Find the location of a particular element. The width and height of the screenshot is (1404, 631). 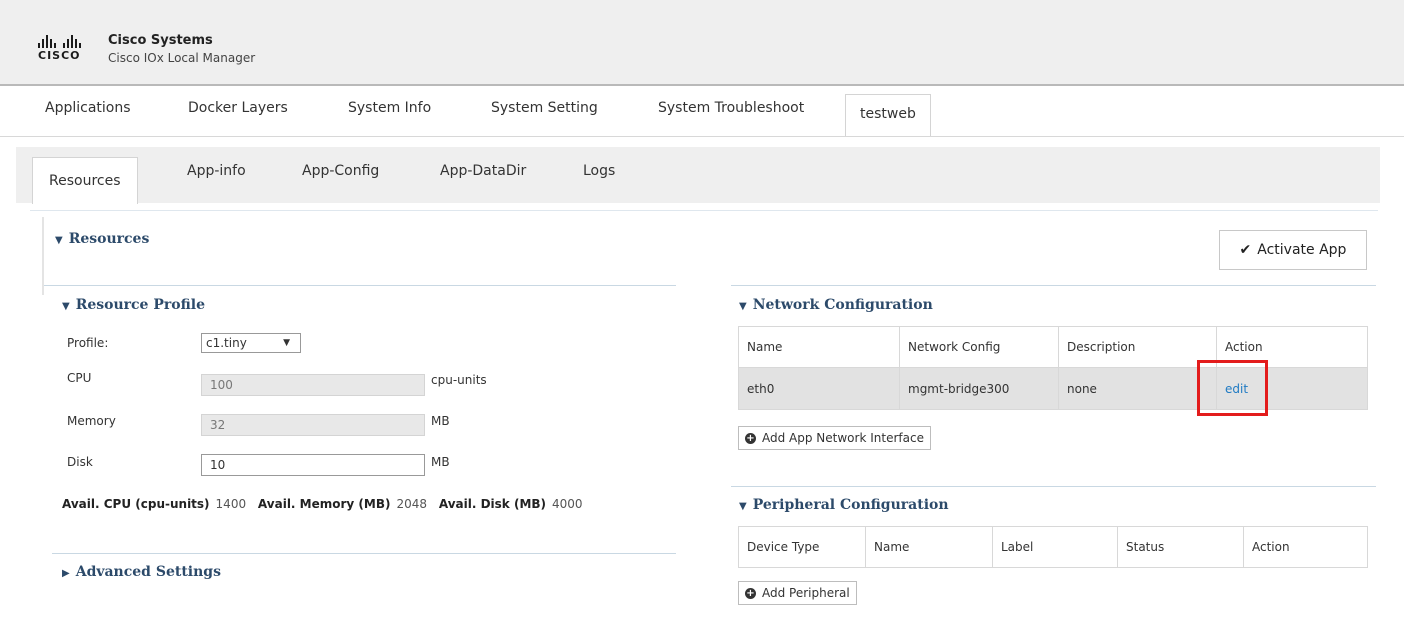

column-header: Label is located at coordinates (1055, 547).